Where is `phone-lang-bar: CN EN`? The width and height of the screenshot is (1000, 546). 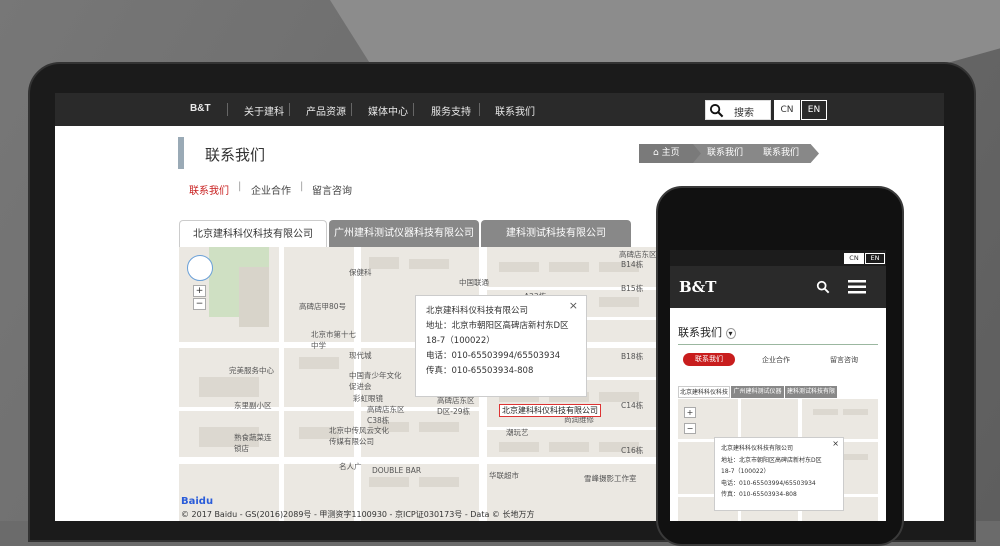
phone-lang-bar: CN EN is located at coordinates (778, 258).